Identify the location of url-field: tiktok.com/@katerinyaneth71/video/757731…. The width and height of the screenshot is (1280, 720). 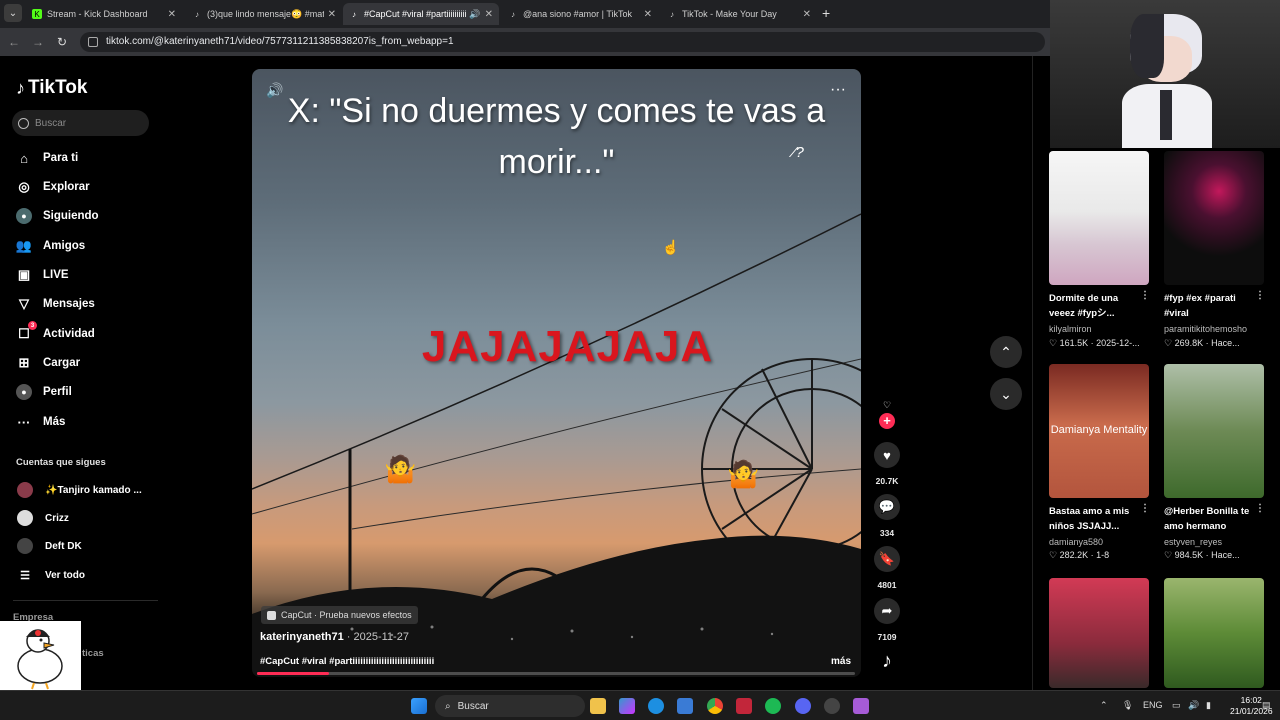
(562, 42).